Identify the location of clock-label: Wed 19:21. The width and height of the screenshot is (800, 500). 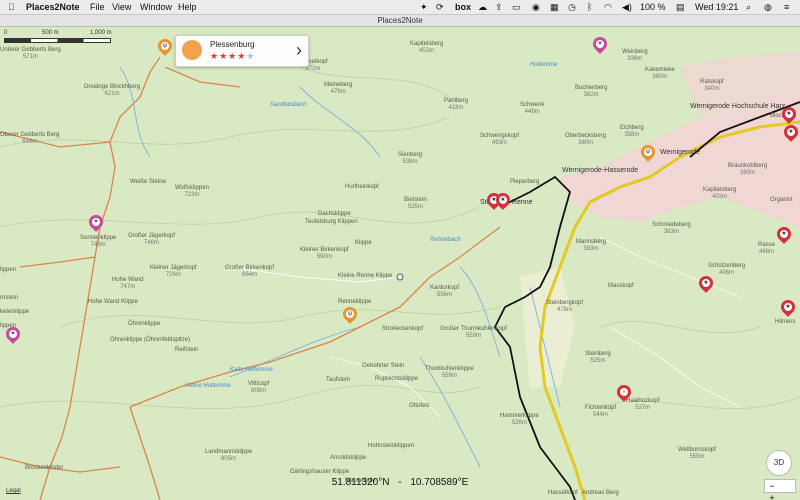
(716, 7).